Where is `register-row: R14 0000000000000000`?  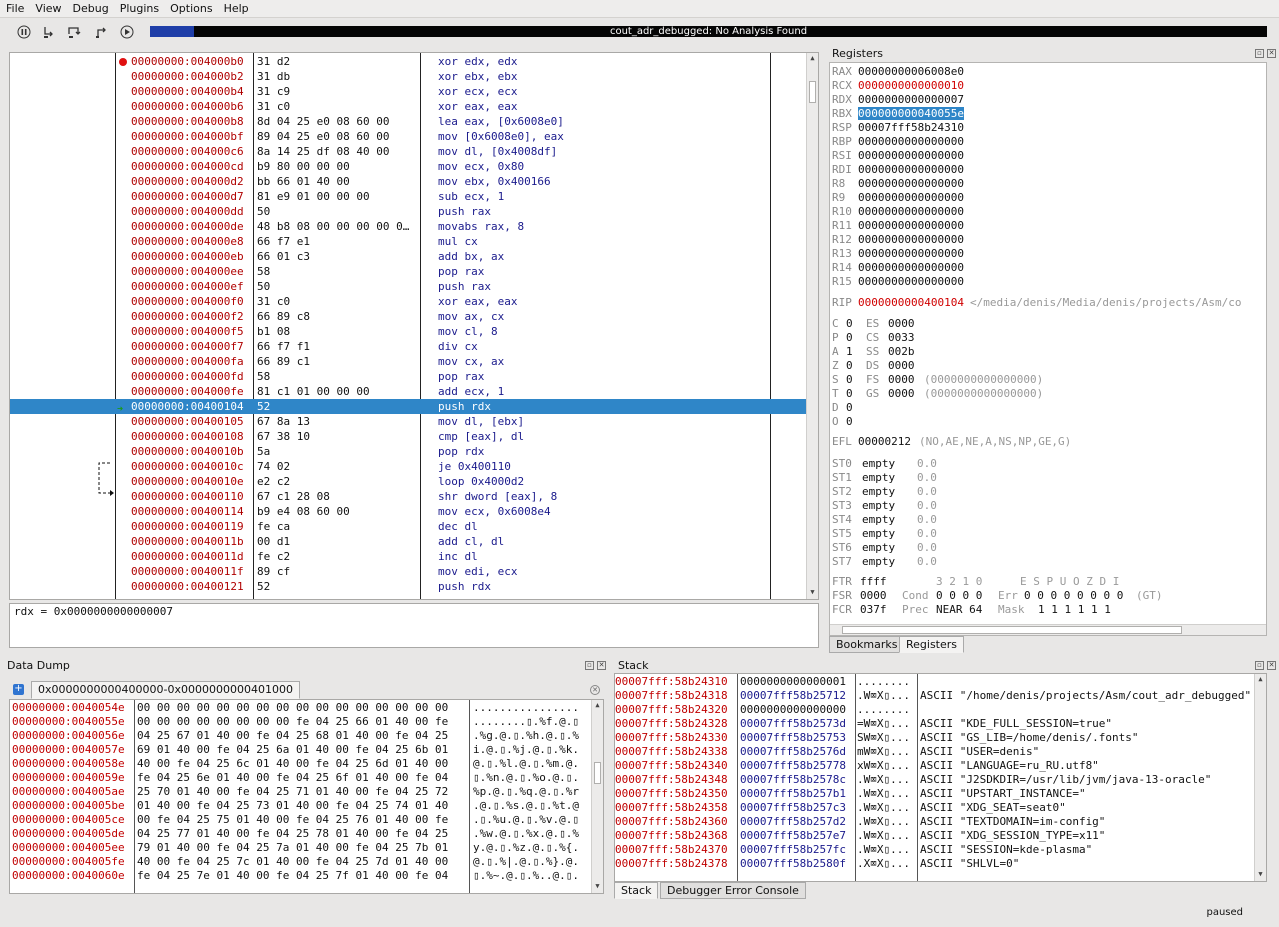 register-row: R14 0000000000000000 is located at coordinates (898, 268).